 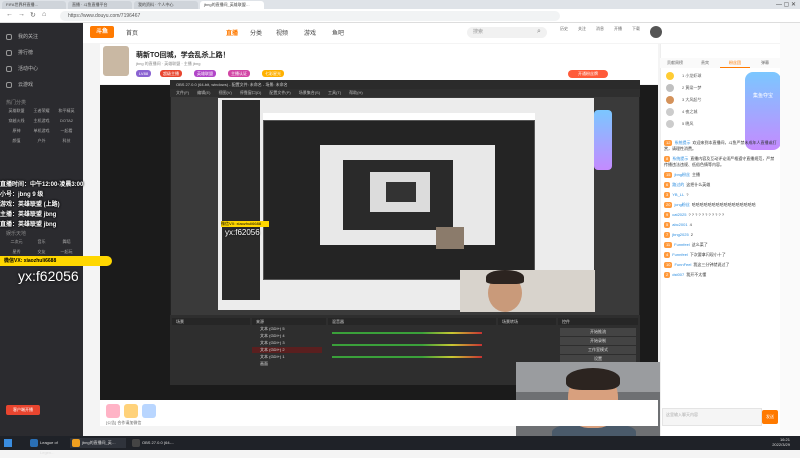 What do you see at coordinates (182, 93) in the screenshot?
I see `obs-menu-item: 文件(F)` at bounding box center [182, 93].